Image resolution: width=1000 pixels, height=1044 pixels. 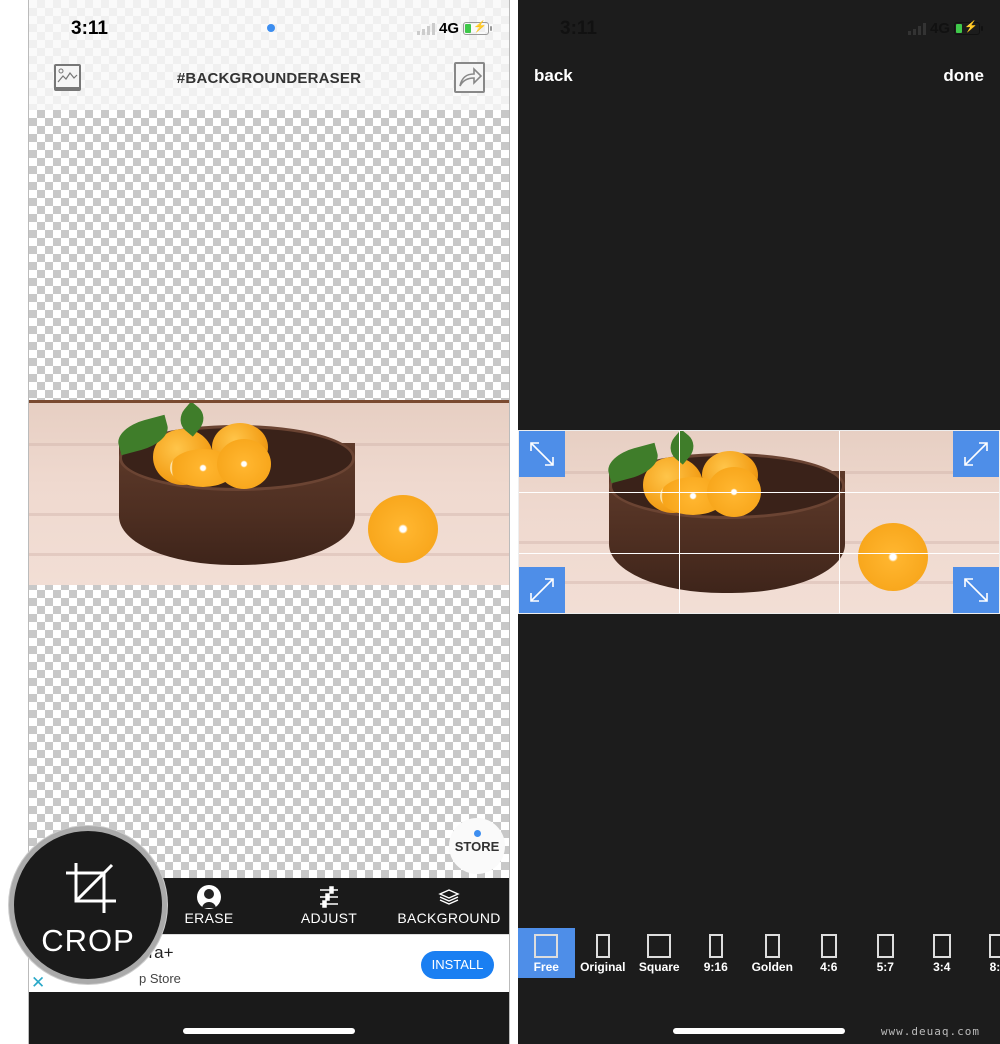 What do you see at coordinates (457, 965) in the screenshot?
I see `install-button: INSTALL` at bounding box center [457, 965].